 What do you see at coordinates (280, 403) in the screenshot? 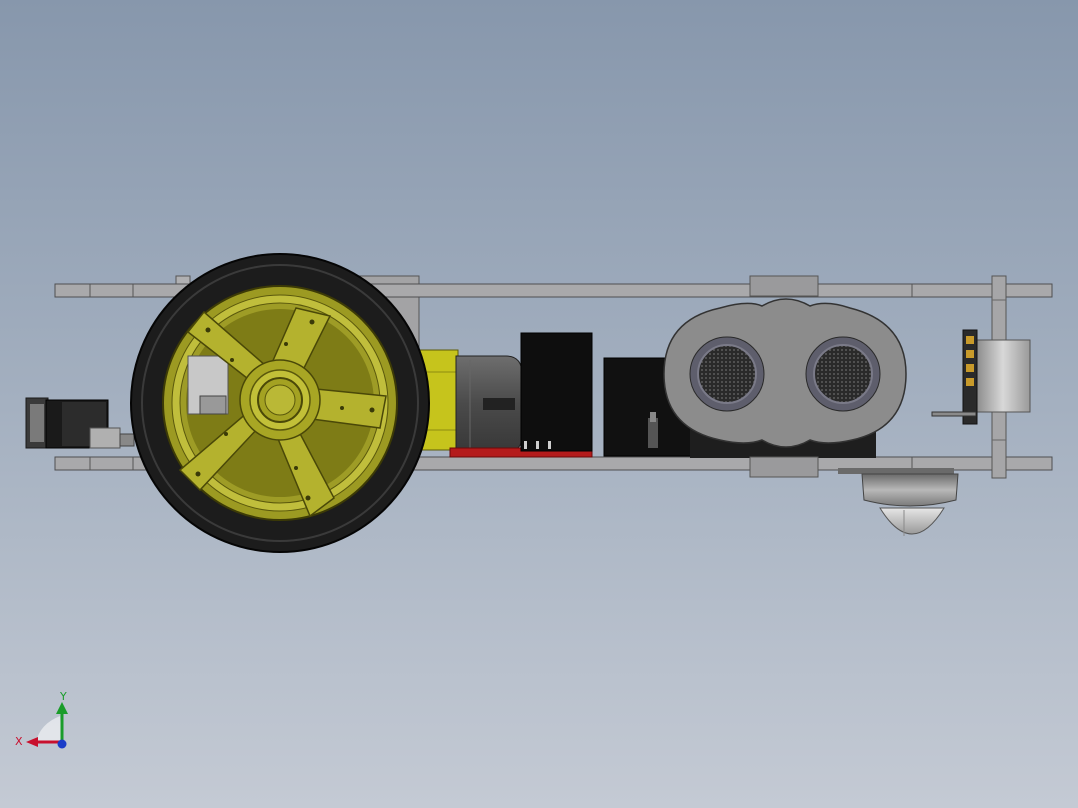
I see `wheel` at bounding box center [280, 403].